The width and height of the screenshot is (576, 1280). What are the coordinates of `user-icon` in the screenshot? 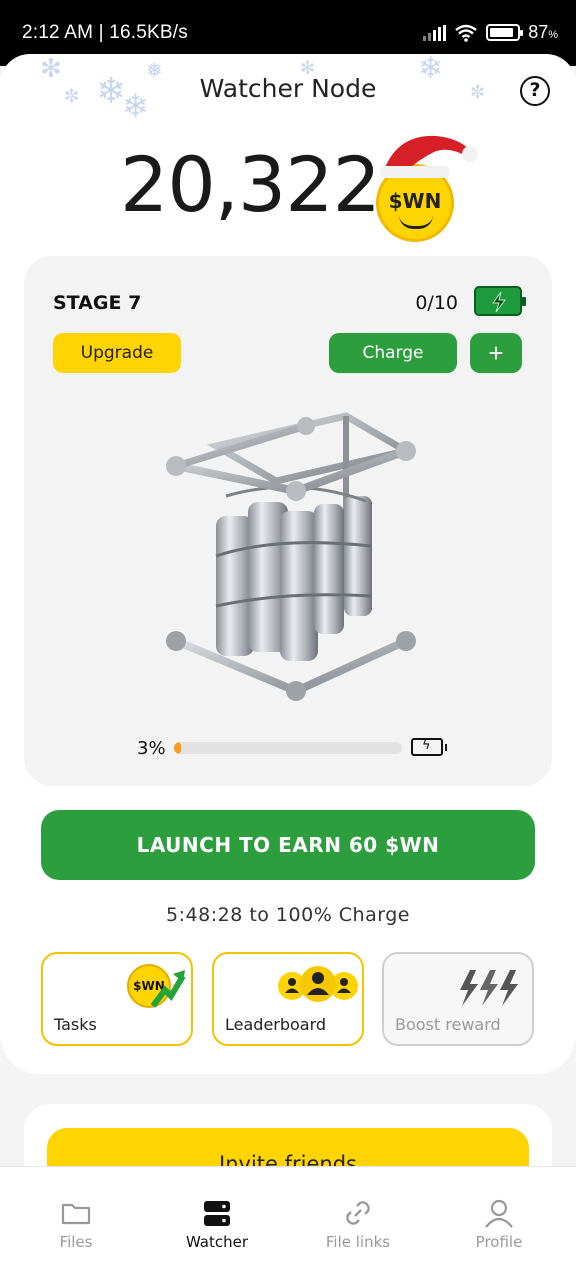 It's located at (499, 1213).